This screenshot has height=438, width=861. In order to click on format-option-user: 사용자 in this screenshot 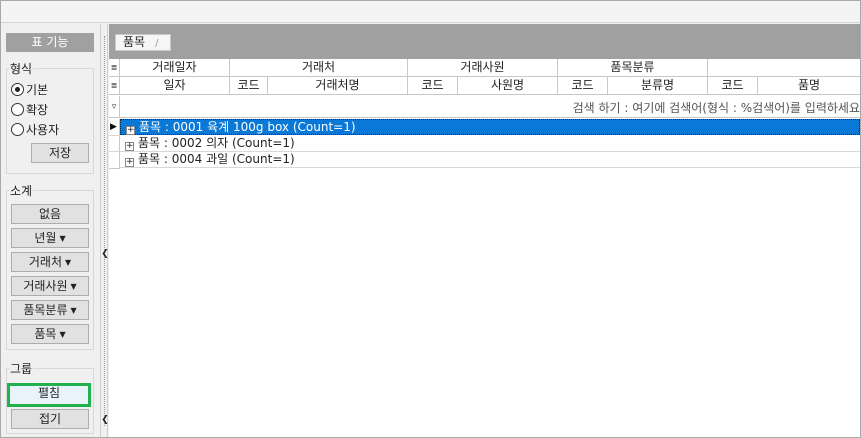, I will do `click(35, 129)`.